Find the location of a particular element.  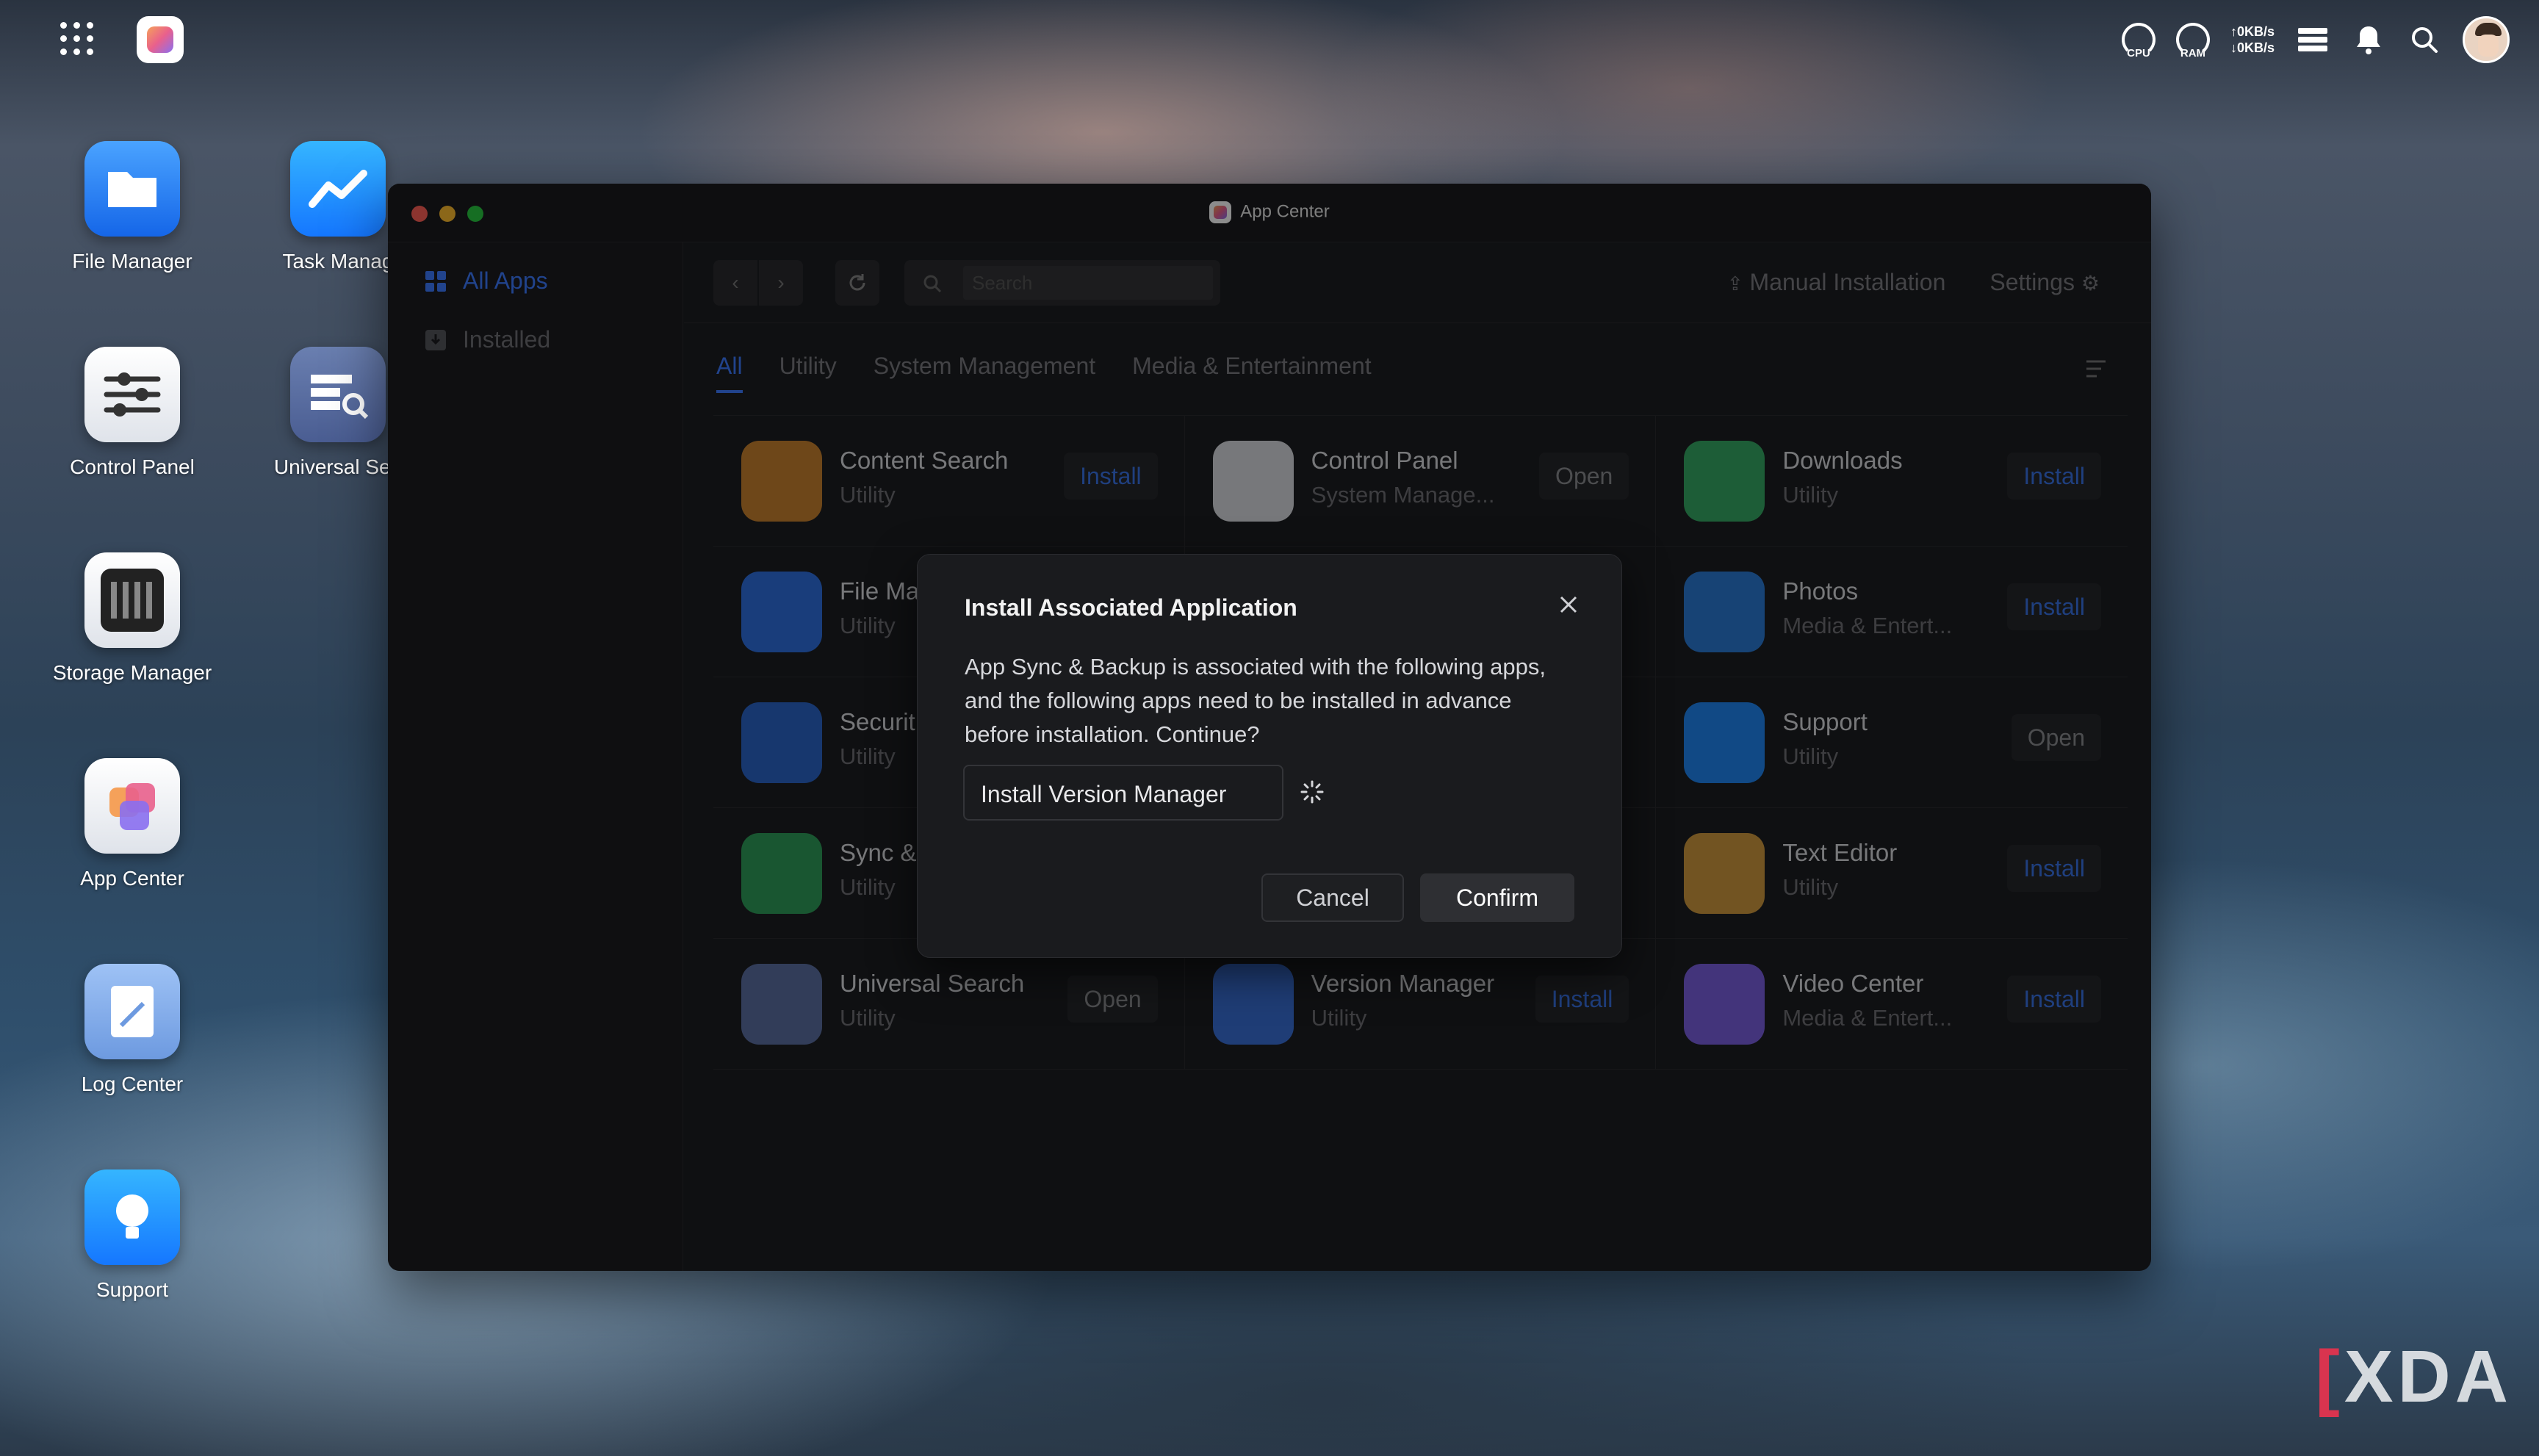

desktop-icon-support: Support is located at coordinates (132, 1236).